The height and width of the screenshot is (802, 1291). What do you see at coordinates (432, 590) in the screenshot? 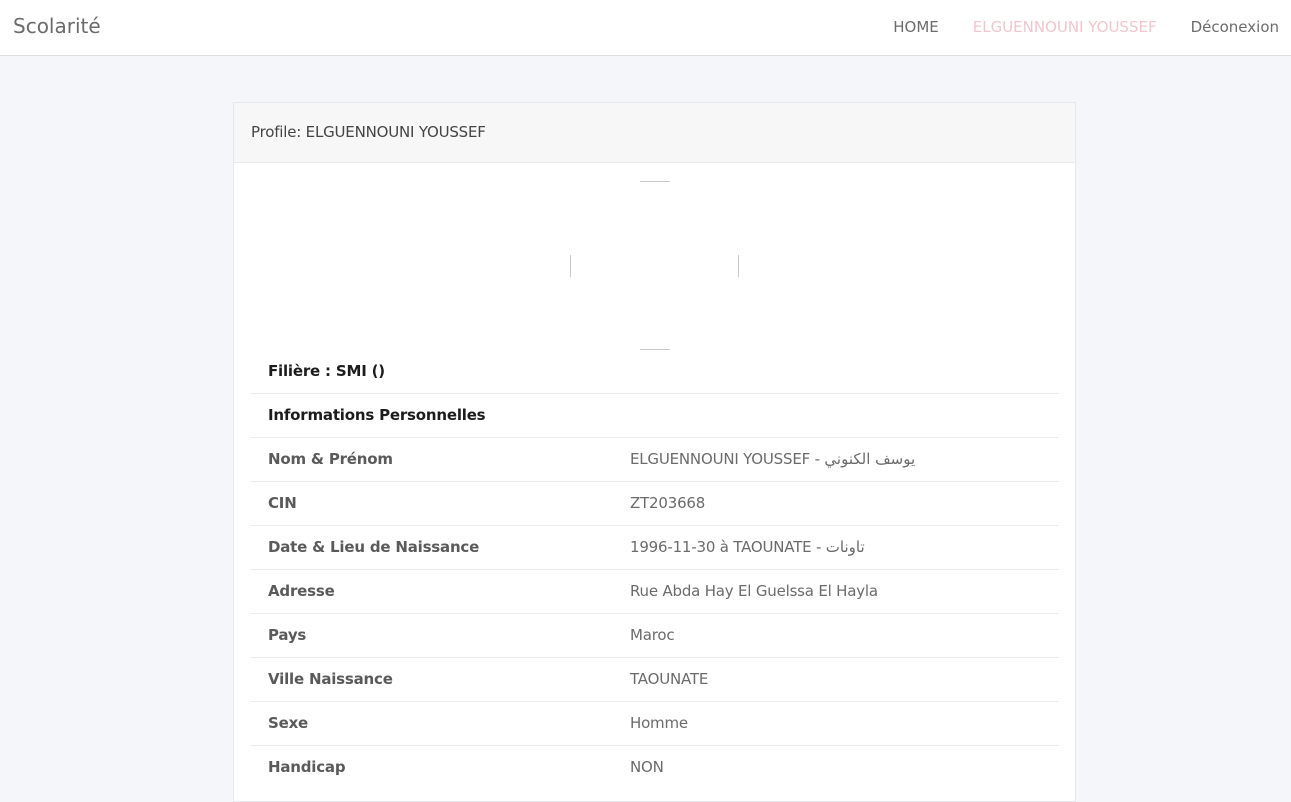
I see `row-label-address: Adresse` at bounding box center [432, 590].